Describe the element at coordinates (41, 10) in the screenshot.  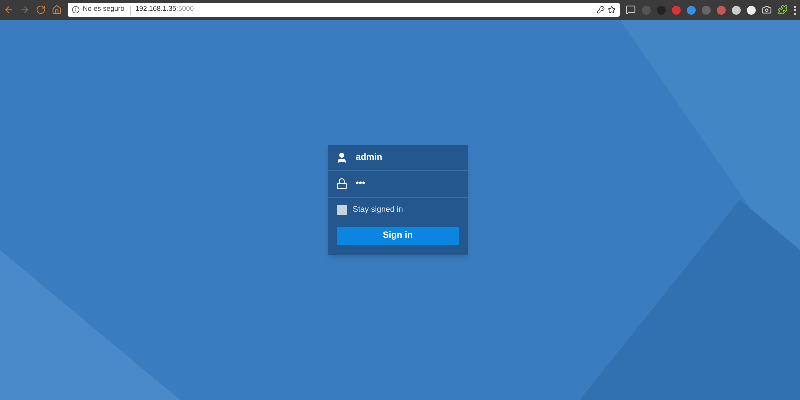
I see `reload-icon` at that location.